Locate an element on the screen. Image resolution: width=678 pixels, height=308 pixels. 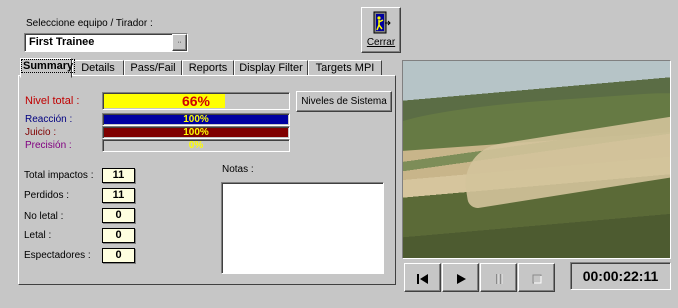
play-button is located at coordinates (460, 277).